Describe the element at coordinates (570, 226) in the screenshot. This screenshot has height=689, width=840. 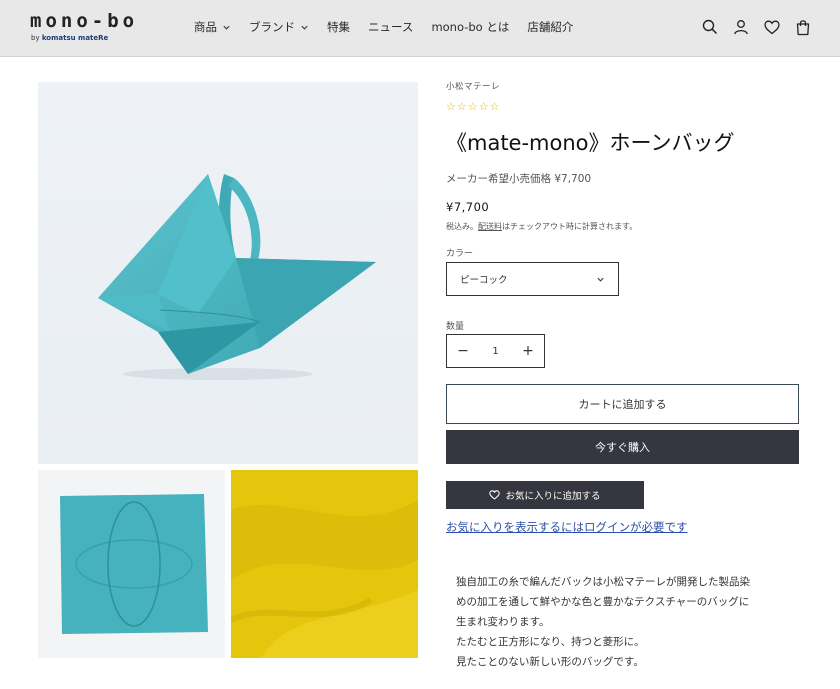
I see `tax-suffix: はチェックアウト時に計算されます。` at that location.